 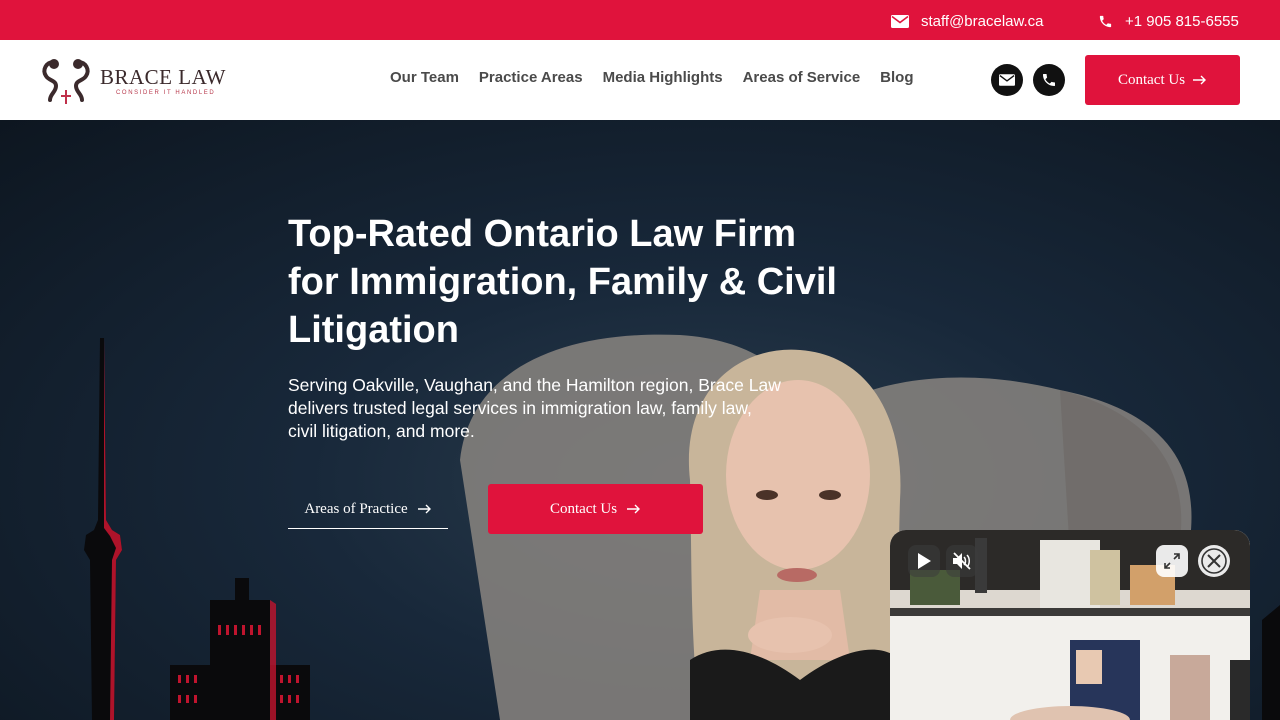 I want to click on header-phone-button, so click(x=1049, y=80).